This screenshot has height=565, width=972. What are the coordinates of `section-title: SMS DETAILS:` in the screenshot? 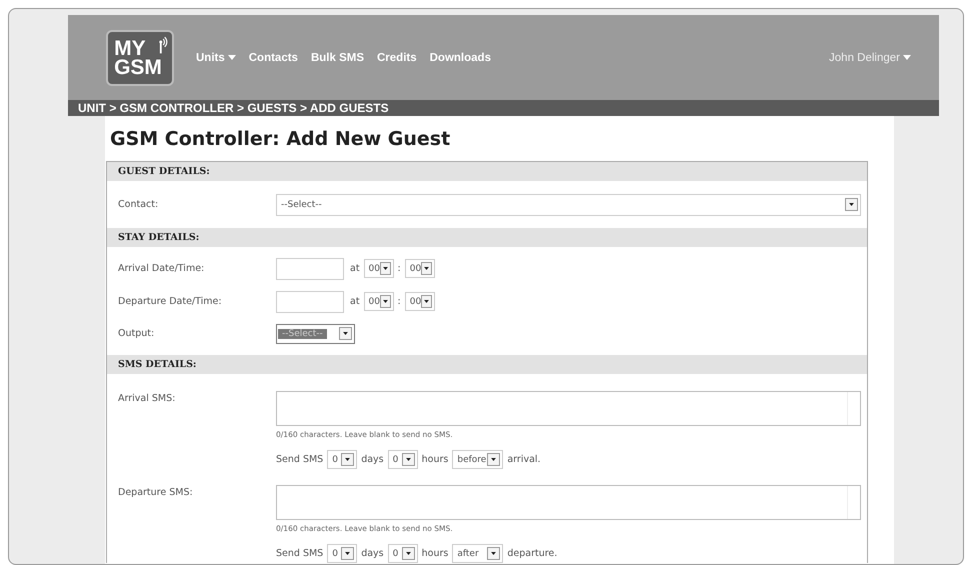 It's located at (157, 364).